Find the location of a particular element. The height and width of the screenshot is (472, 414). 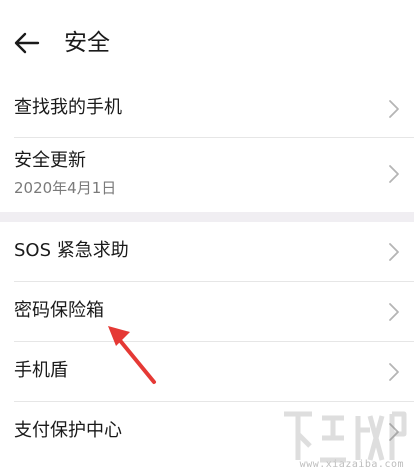

row-label: 支付保护中心 is located at coordinates (68, 430).